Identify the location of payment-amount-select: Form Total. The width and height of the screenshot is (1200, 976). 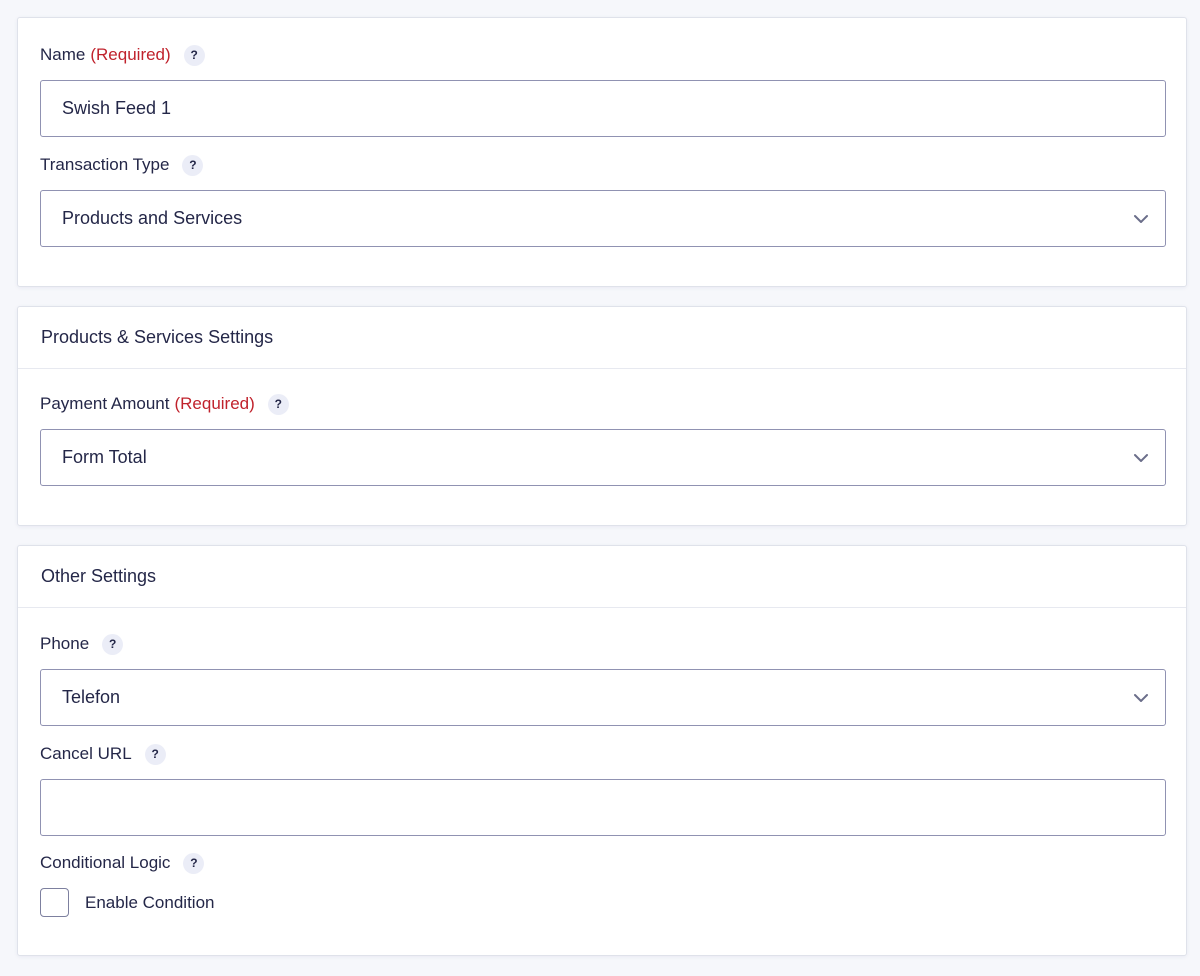
(603, 457).